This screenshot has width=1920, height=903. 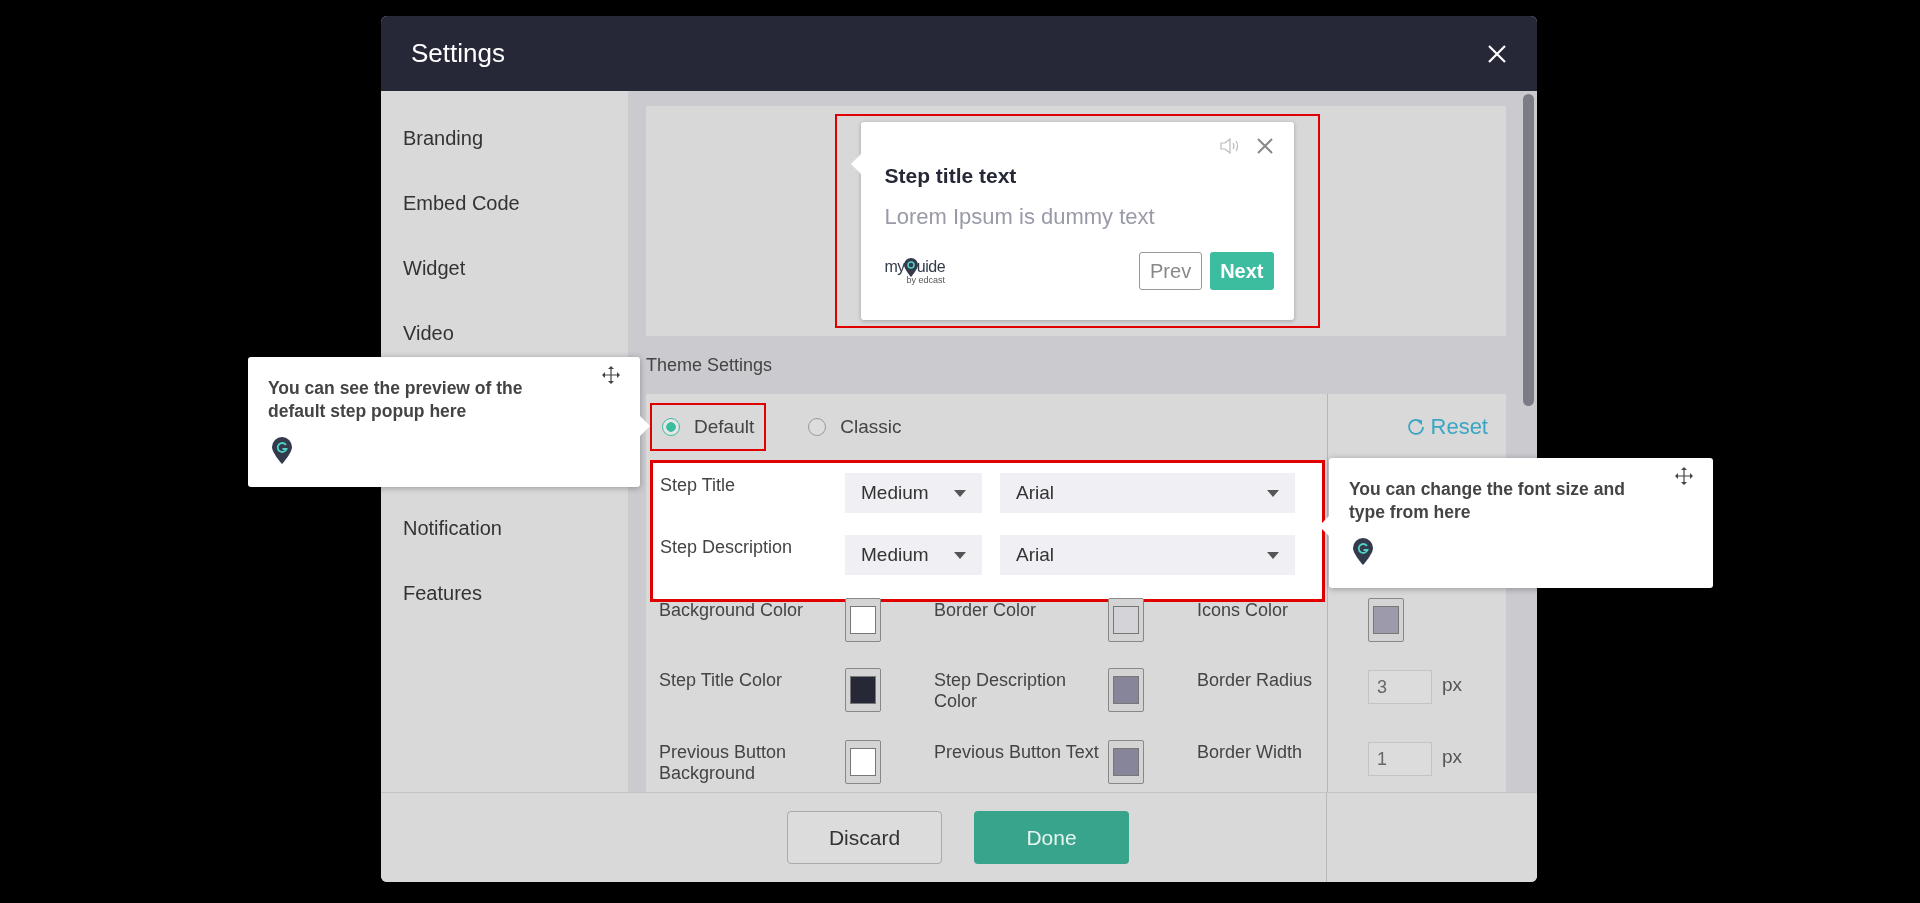 What do you see at coordinates (442, 614) in the screenshot?
I see `sidebar-item: Features` at bounding box center [442, 614].